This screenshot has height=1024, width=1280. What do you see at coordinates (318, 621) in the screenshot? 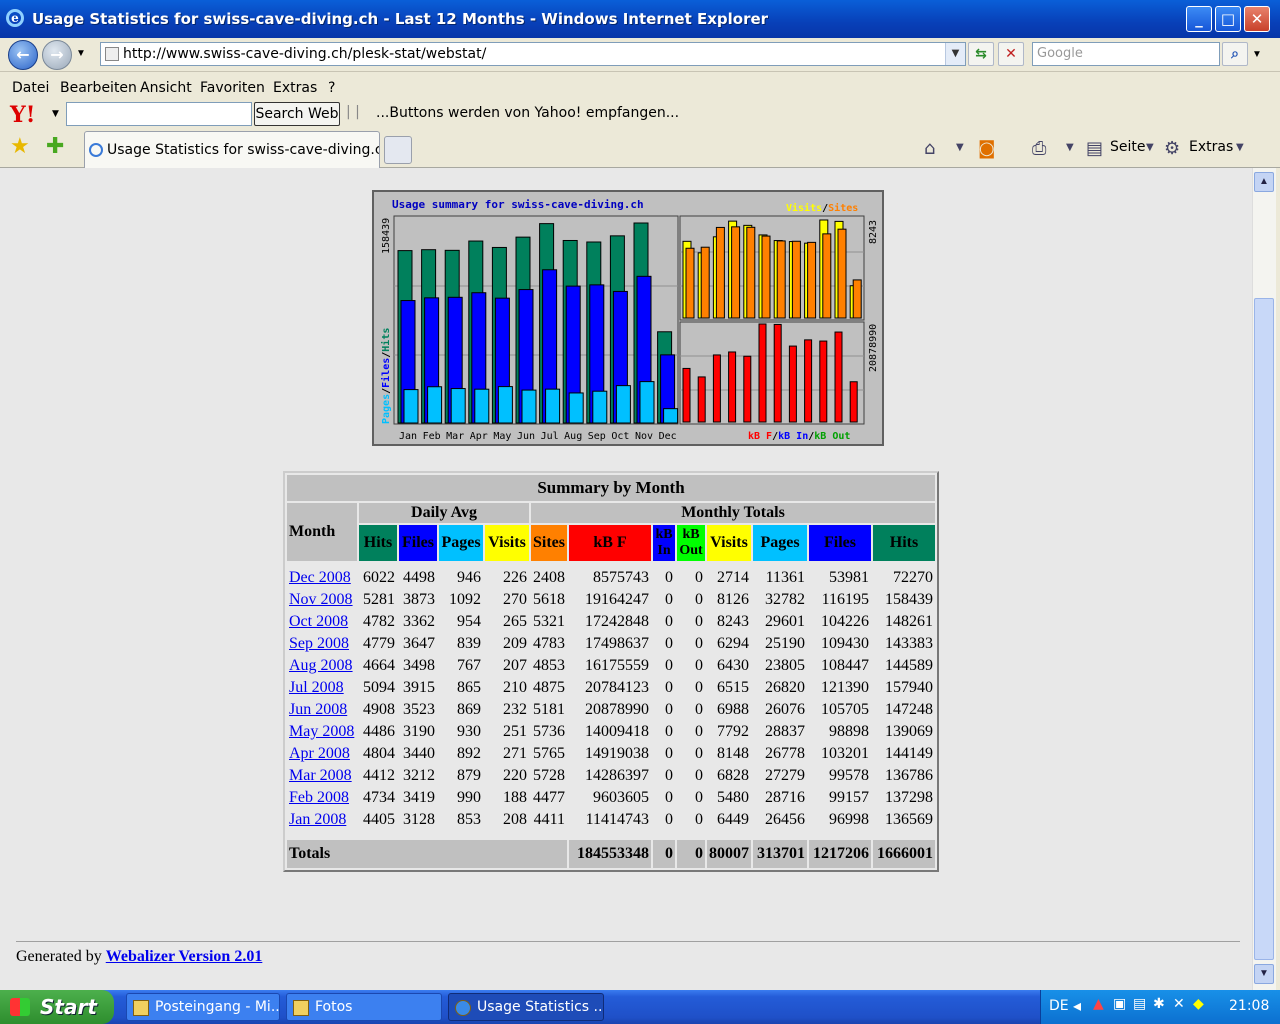
I see `month-link: Oct 2008` at bounding box center [318, 621].